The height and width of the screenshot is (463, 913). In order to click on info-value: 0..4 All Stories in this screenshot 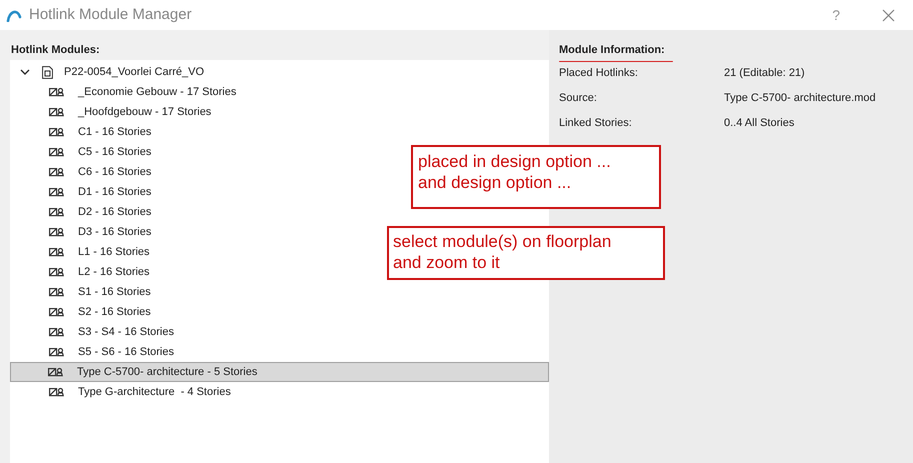, I will do `click(759, 124)`.